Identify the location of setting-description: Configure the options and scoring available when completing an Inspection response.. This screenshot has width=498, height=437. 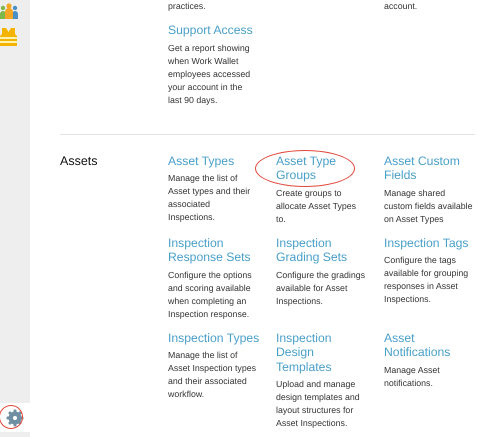
(210, 294).